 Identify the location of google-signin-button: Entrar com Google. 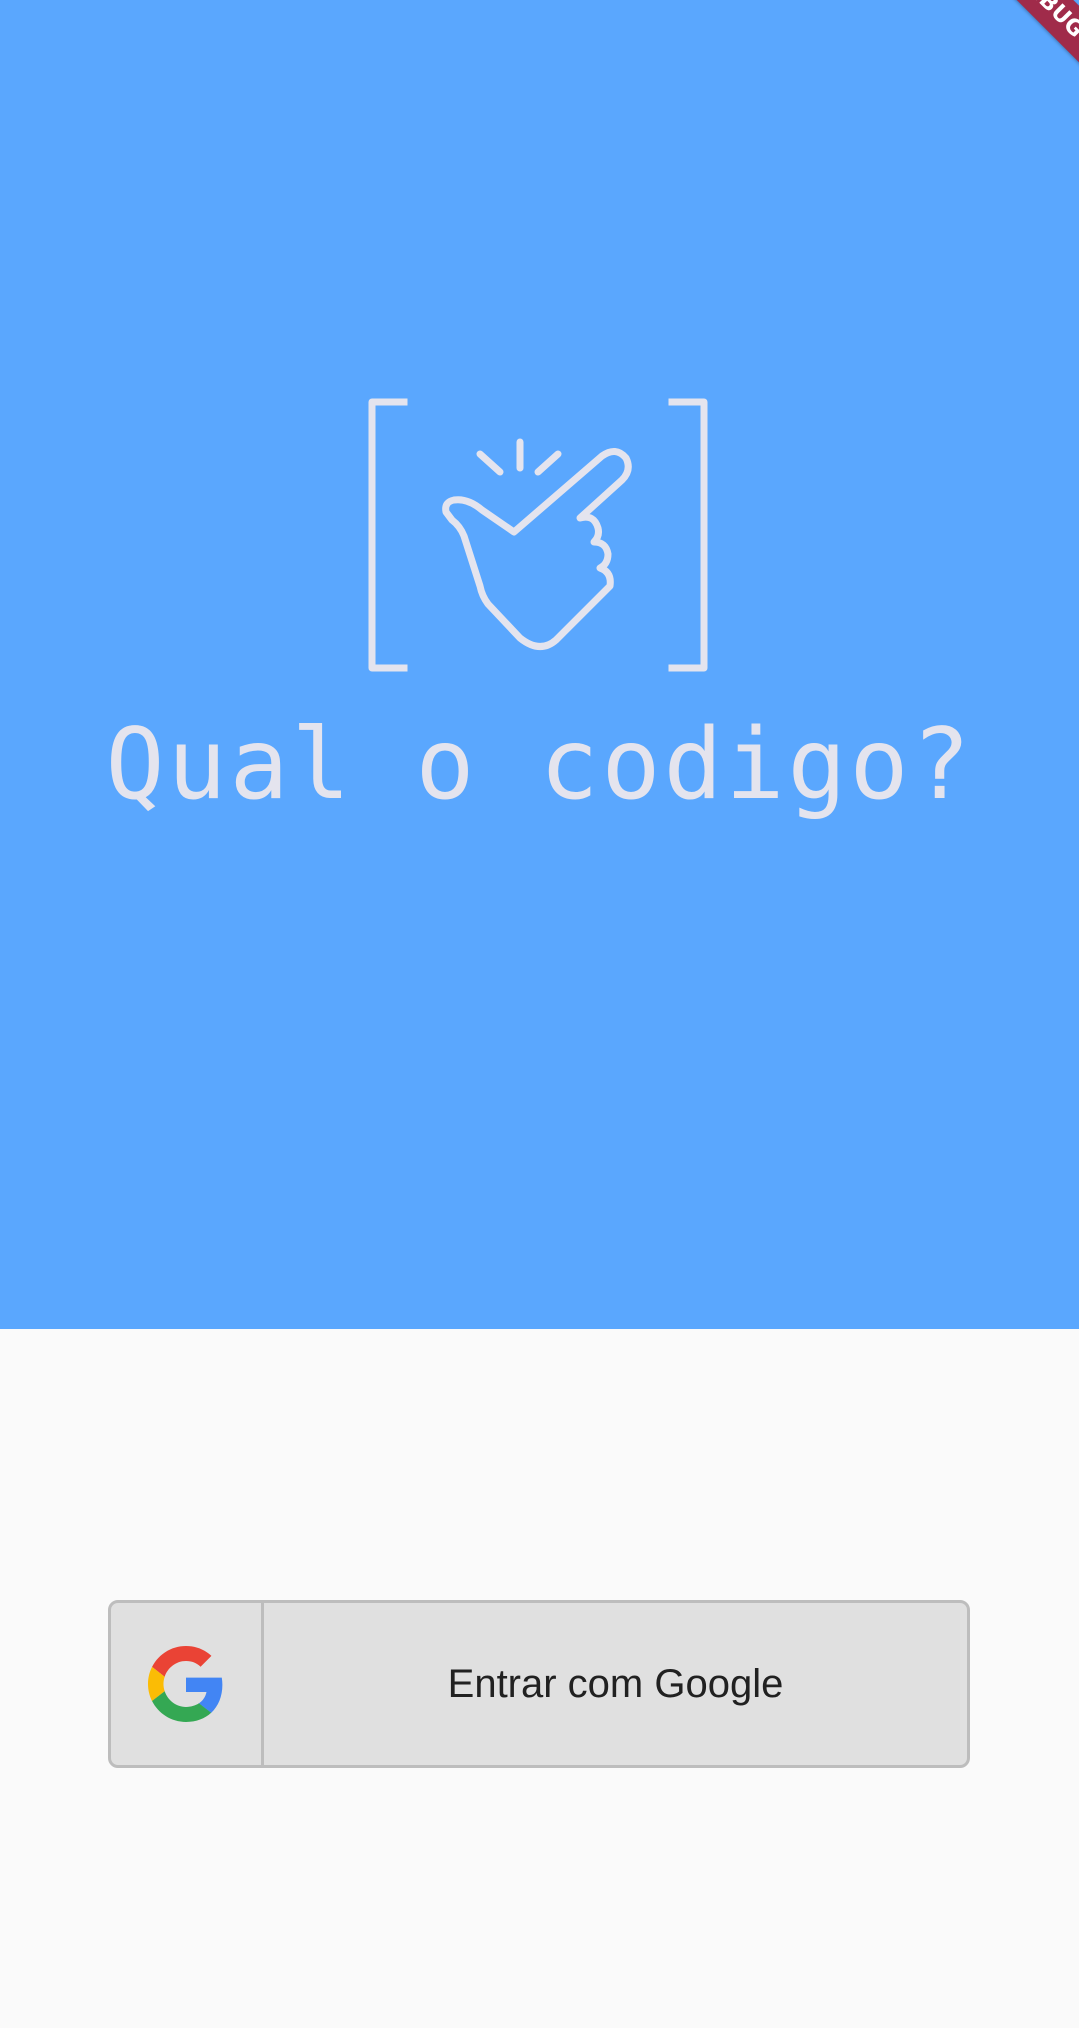
(539, 1684).